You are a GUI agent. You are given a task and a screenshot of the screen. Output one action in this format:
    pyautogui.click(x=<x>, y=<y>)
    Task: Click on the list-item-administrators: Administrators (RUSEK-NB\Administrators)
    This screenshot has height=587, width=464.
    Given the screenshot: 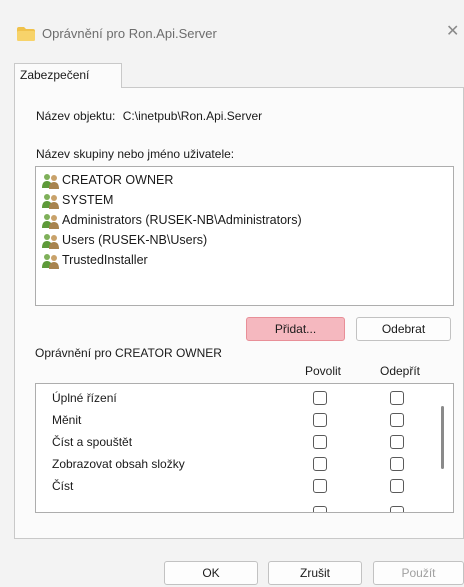 What is the action you would take?
    pyautogui.click(x=241, y=221)
    